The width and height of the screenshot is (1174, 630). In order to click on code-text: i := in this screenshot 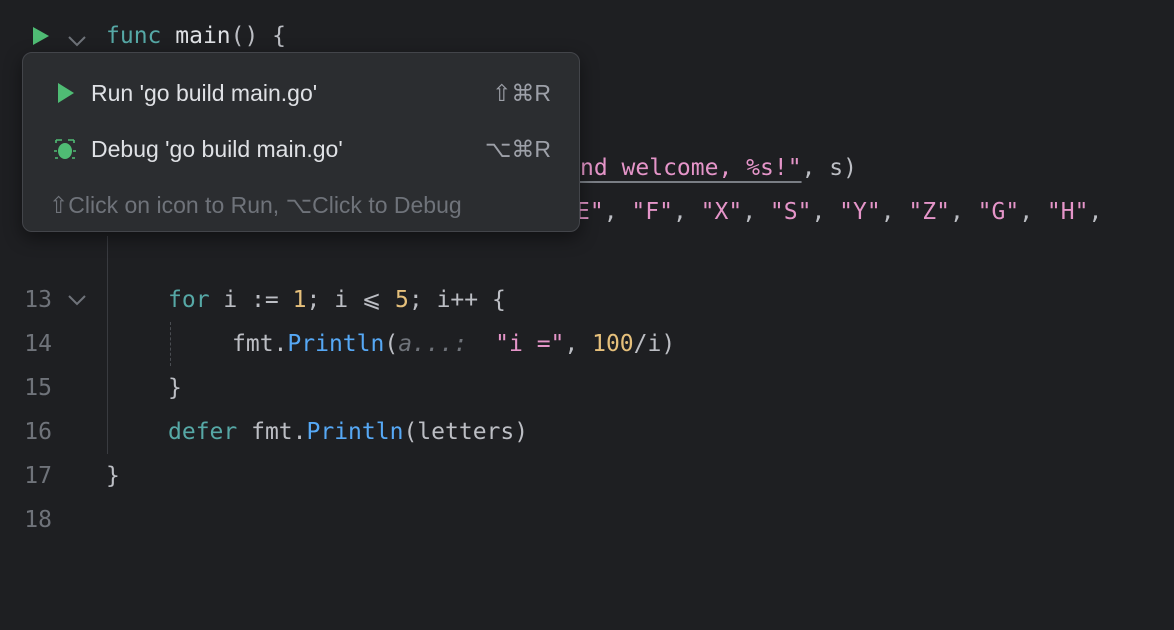, I will do `click(251, 300)`.